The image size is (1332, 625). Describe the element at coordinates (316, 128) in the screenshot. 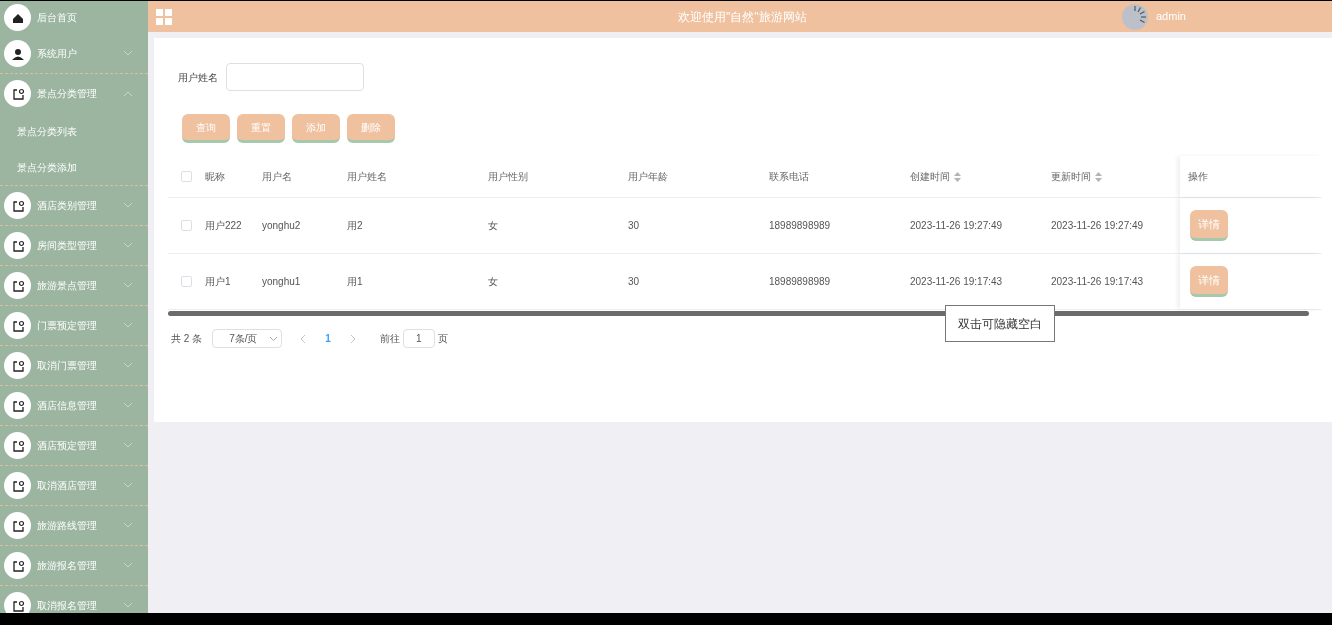

I see `action-button: 添加` at that location.